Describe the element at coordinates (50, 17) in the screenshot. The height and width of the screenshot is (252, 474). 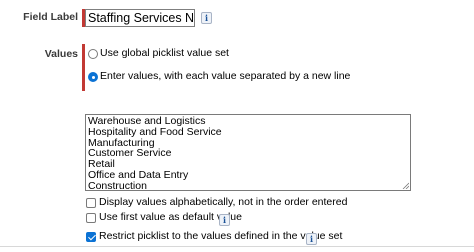
I see `field-label-caption: Field Label` at that location.